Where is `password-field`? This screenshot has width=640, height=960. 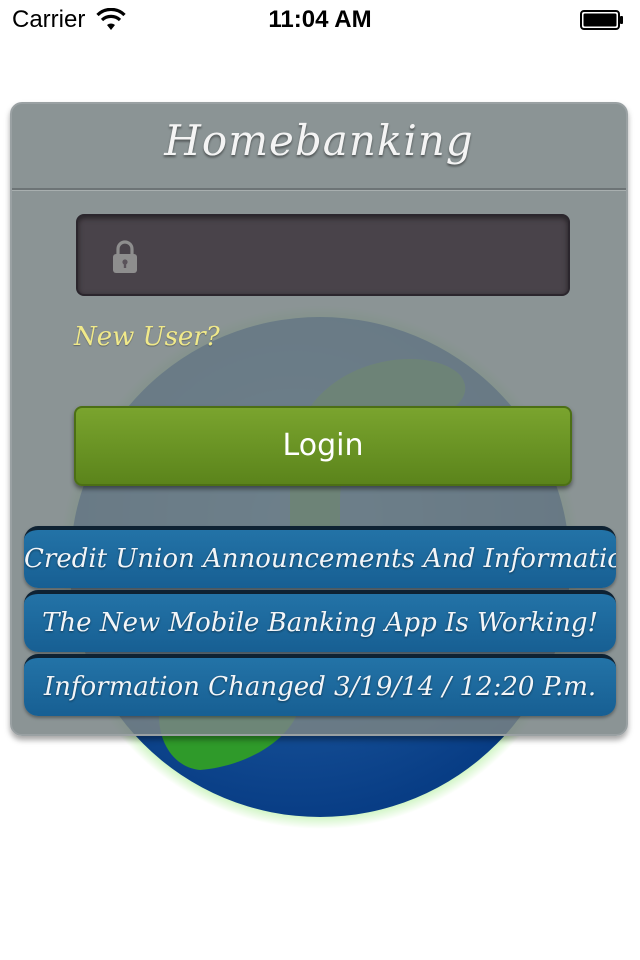 password-field is located at coordinates (323, 255).